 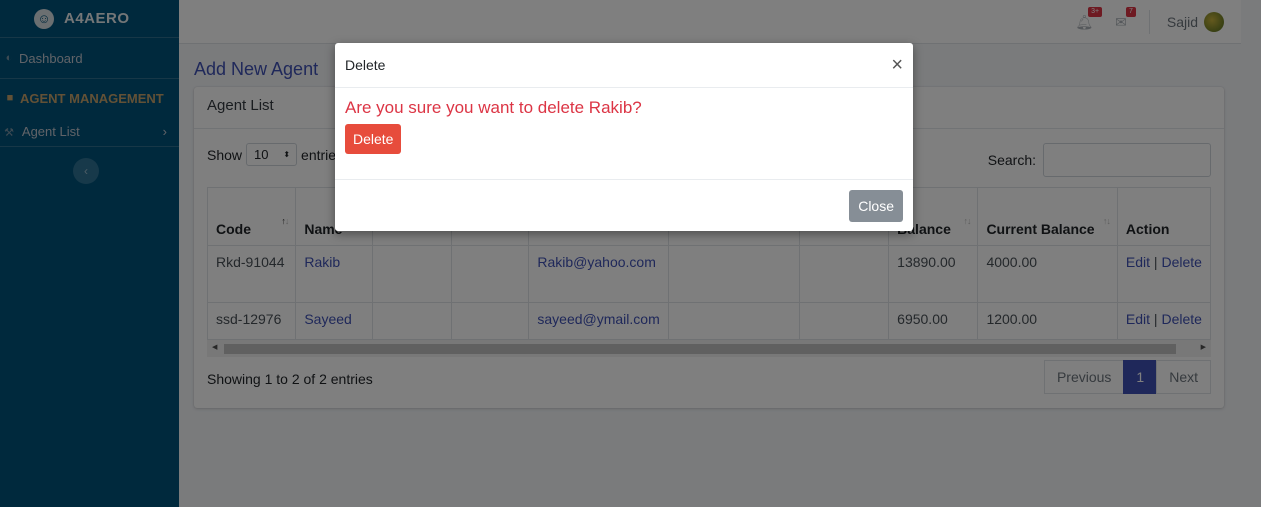 What do you see at coordinates (373, 139) in the screenshot?
I see `delete-button: Delete` at bounding box center [373, 139].